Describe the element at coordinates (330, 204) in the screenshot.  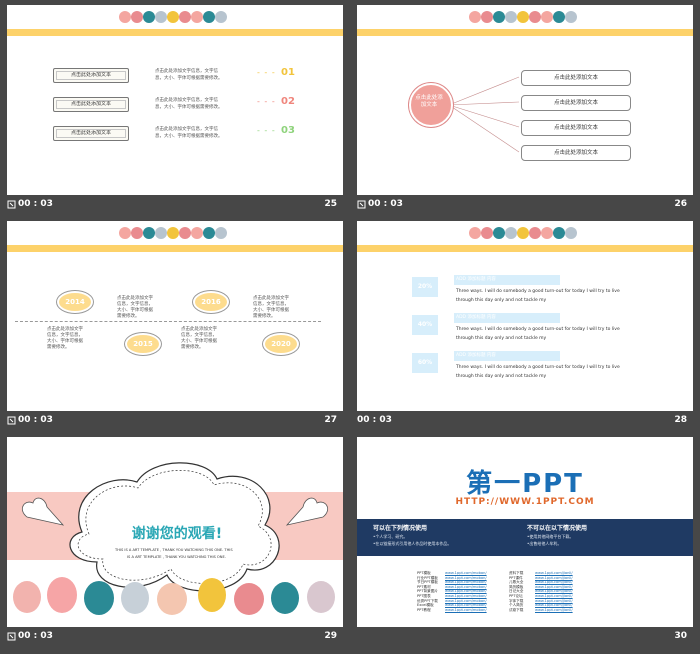
I see `slide-number: 25` at that location.